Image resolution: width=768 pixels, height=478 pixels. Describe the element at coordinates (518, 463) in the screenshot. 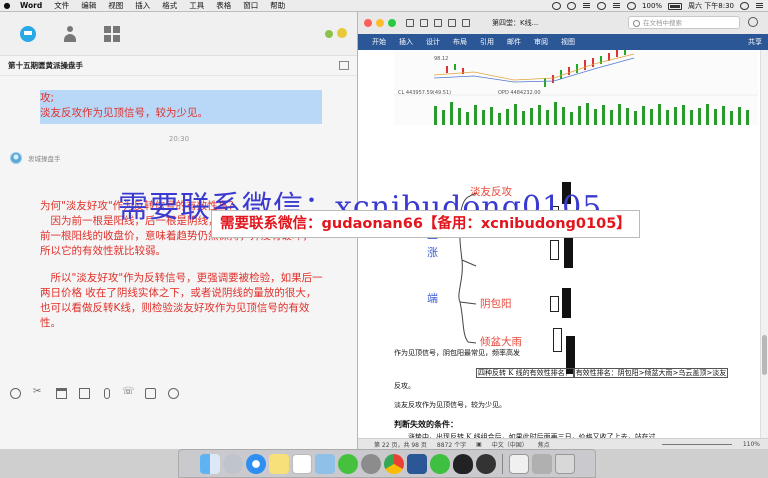

I see `textedit-icon` at that location.